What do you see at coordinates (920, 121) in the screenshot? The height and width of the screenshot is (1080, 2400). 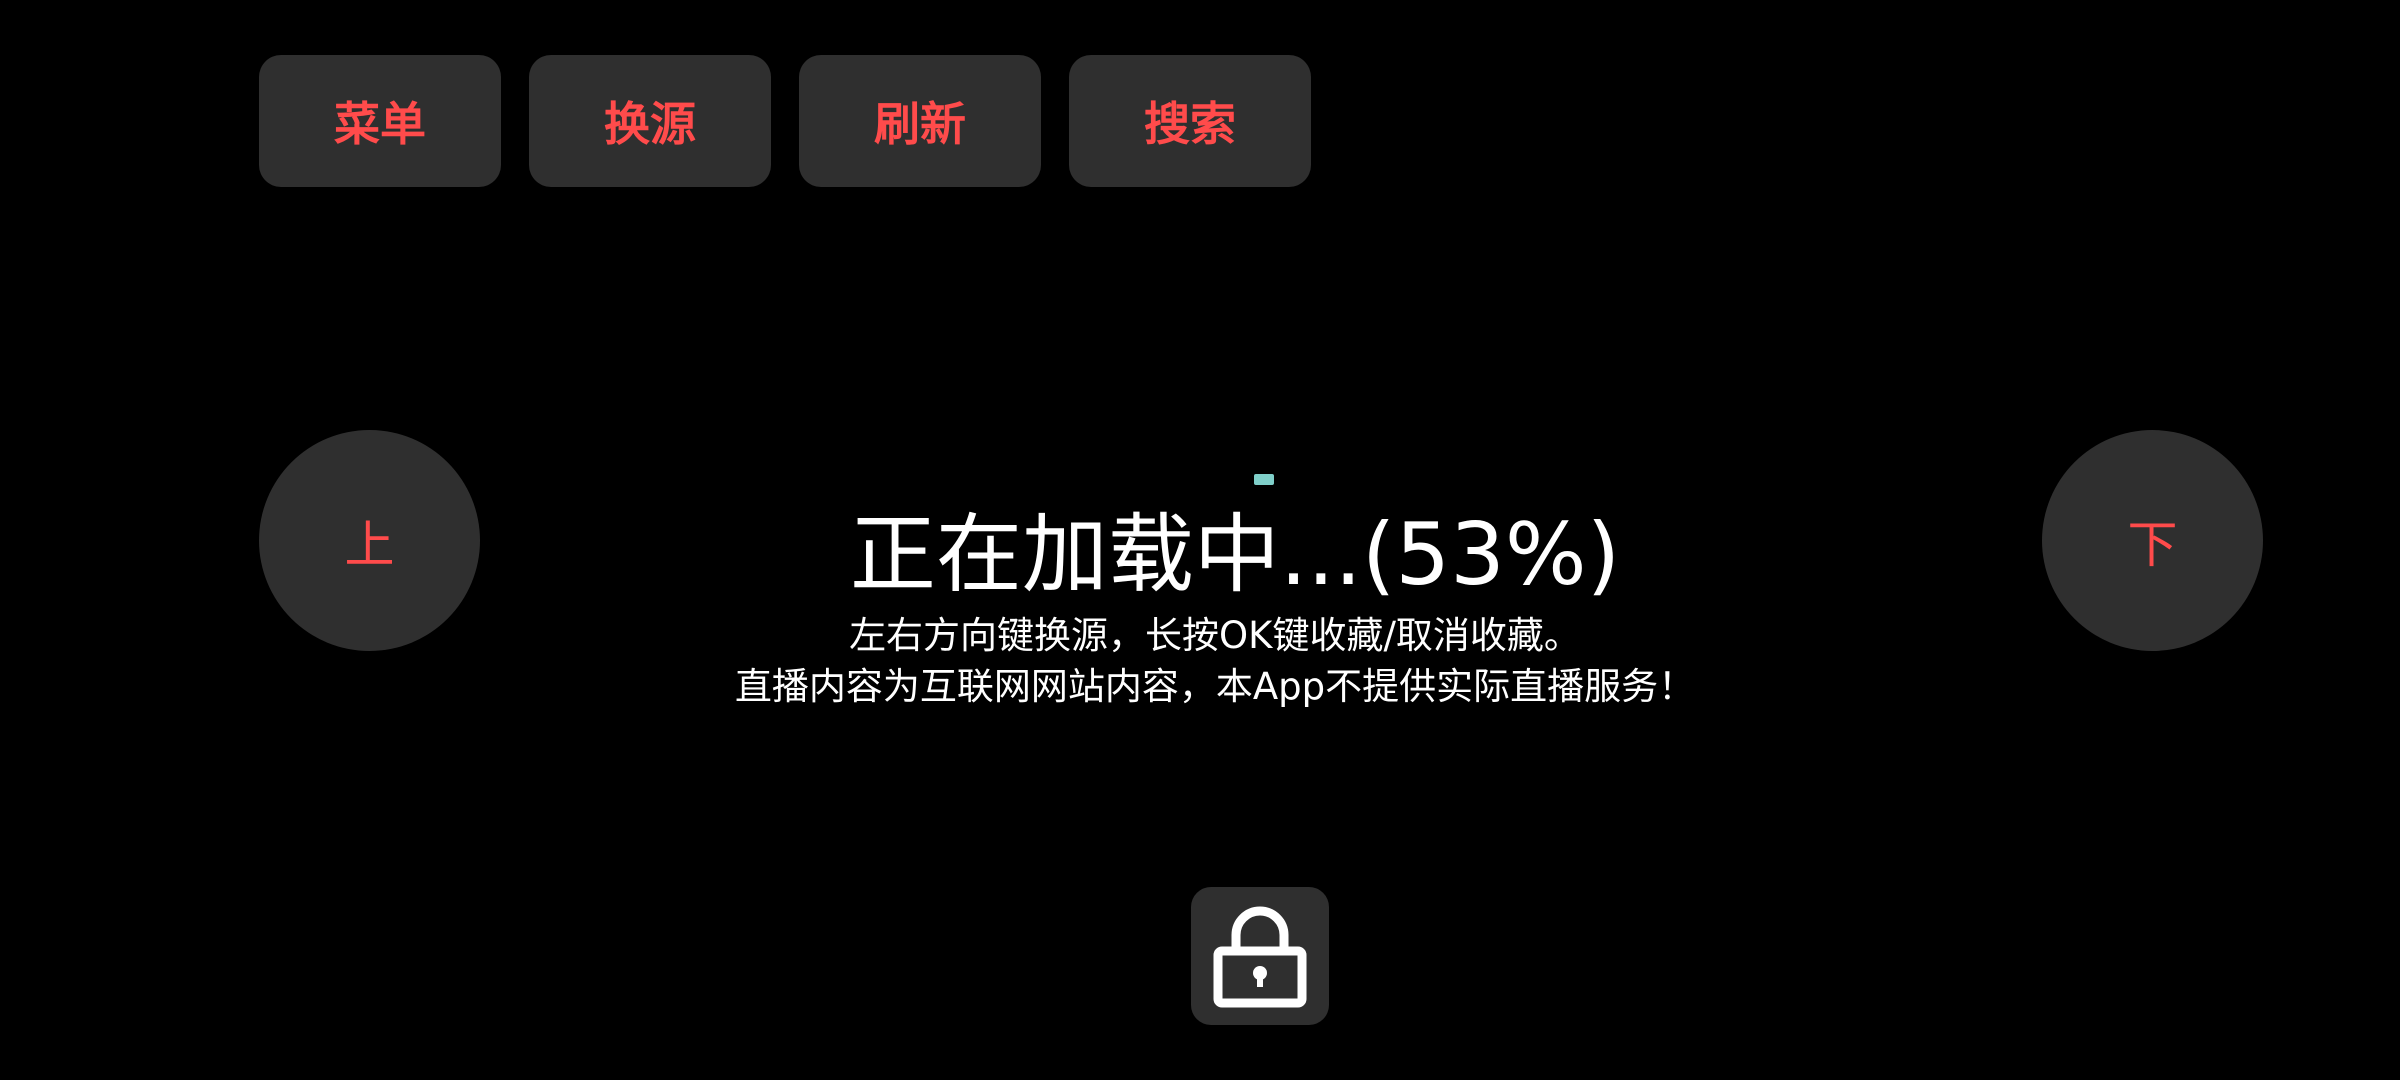 I see `refresh-button: 刷新` at bounding box center [920, 121].